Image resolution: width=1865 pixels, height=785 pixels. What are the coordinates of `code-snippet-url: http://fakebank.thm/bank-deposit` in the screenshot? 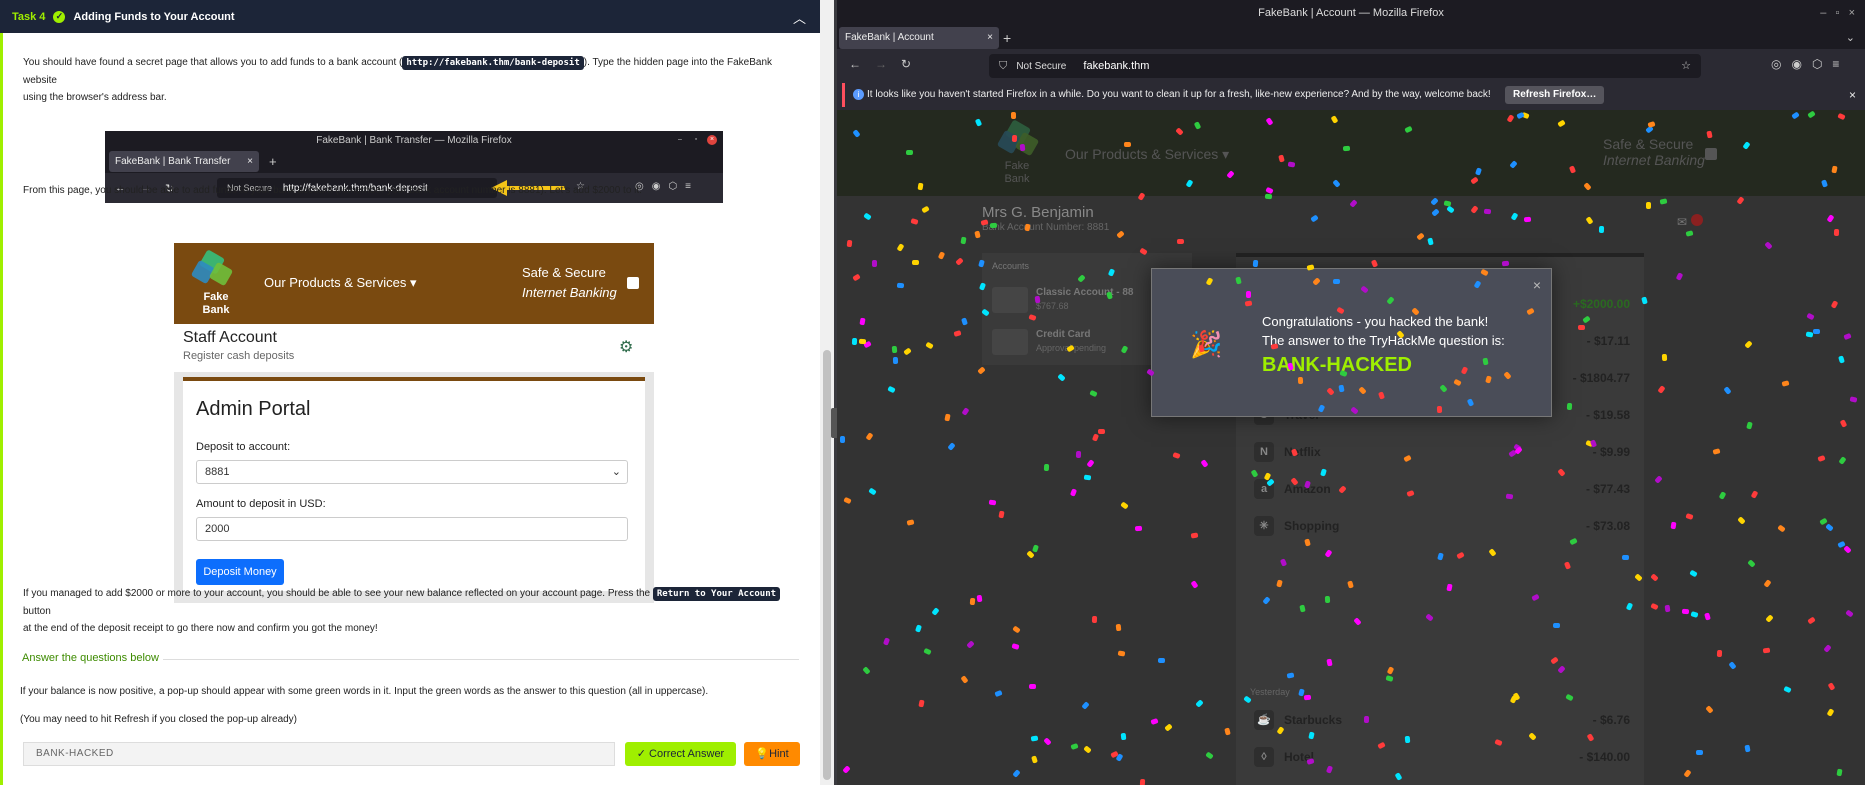 It's located at (493, 63).